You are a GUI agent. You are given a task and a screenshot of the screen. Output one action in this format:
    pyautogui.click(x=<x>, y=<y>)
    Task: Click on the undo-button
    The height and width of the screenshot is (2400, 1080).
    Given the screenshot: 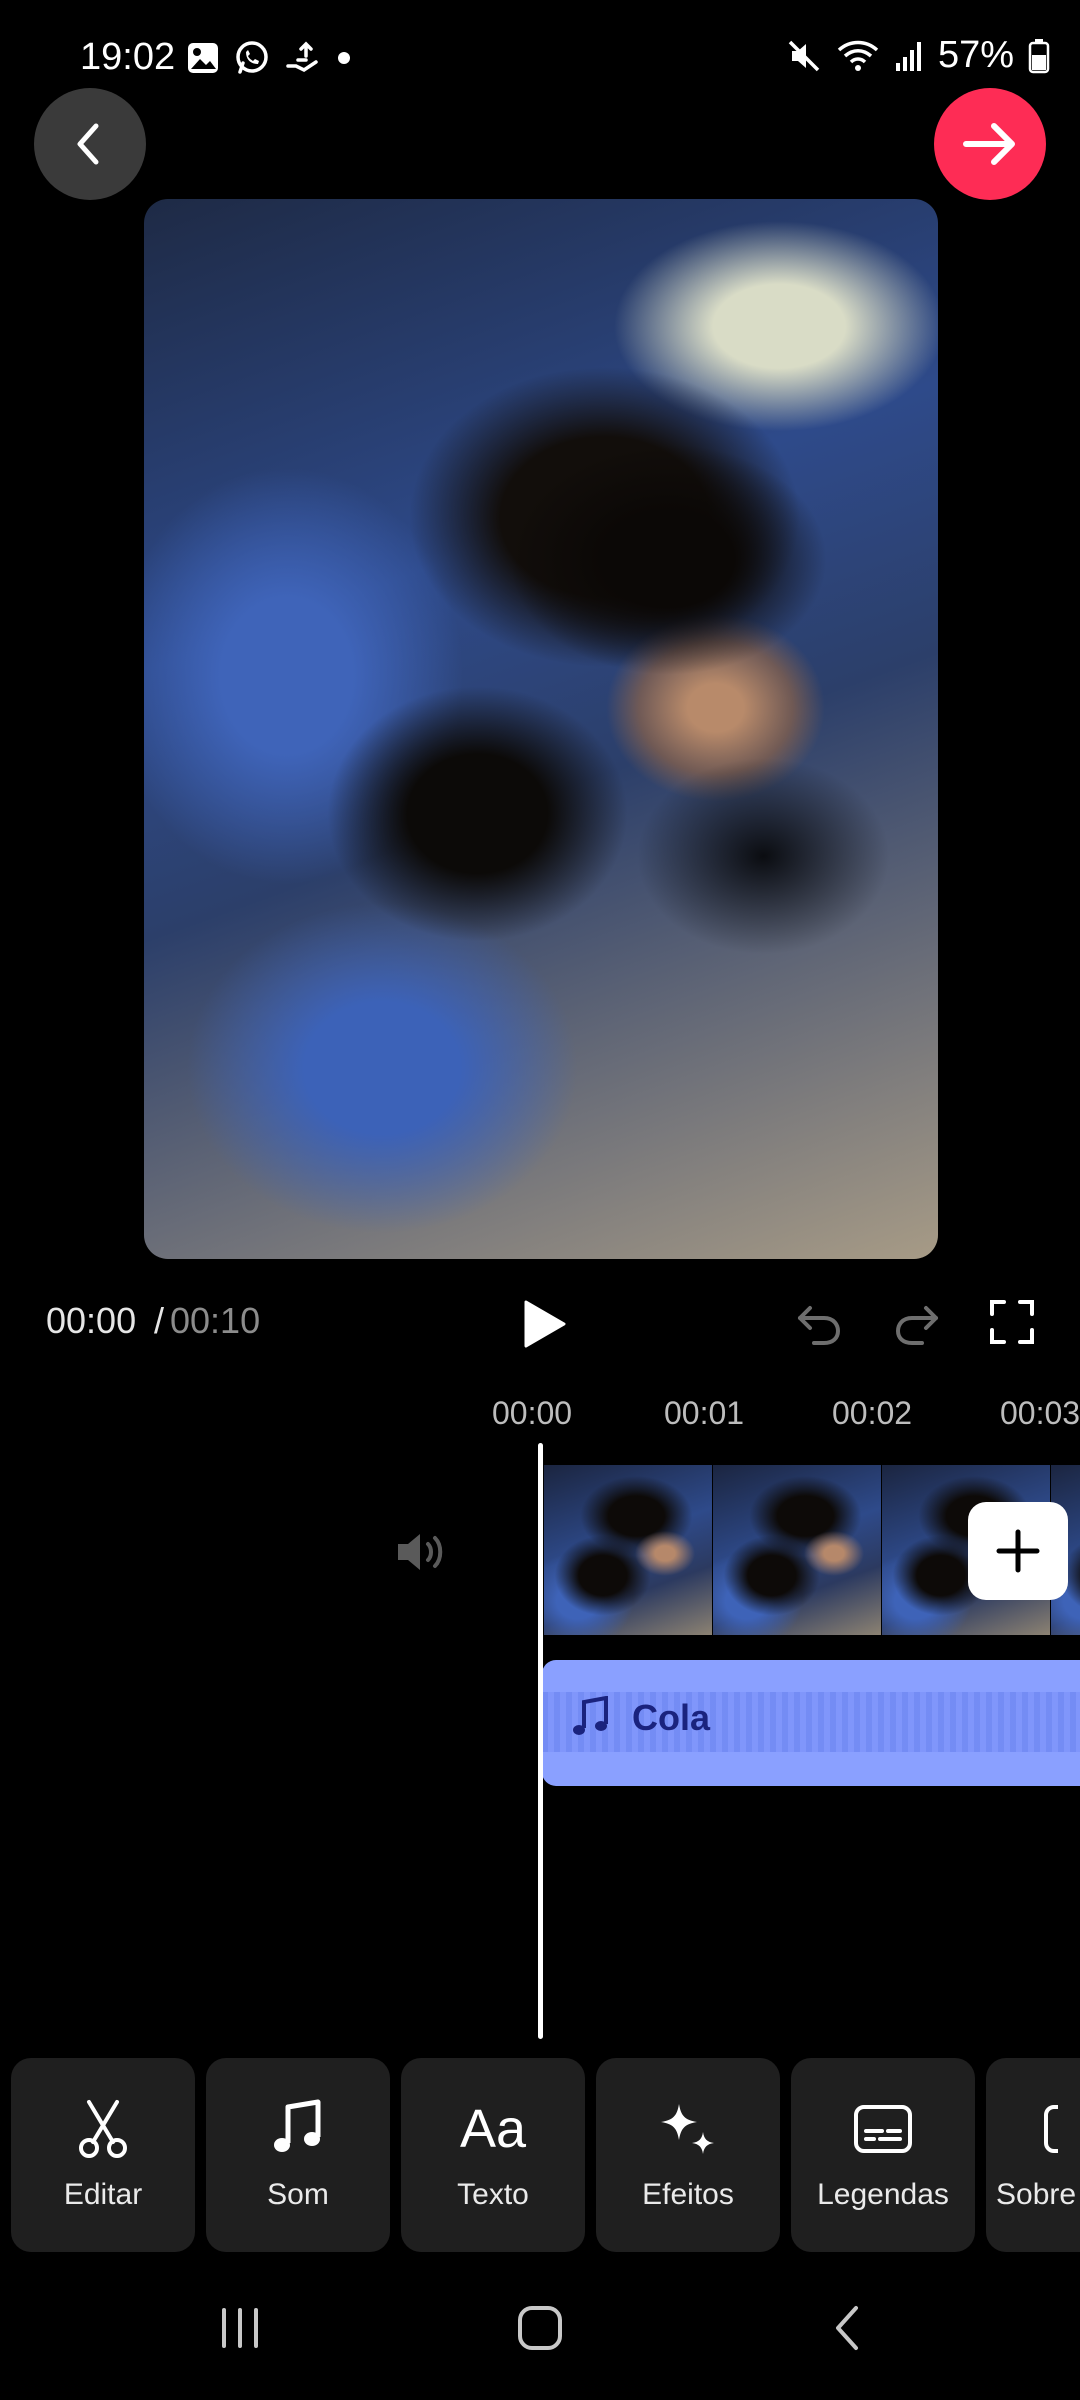 What is the action you would take?
    pyautogui.click(x=820, y=1324)
    